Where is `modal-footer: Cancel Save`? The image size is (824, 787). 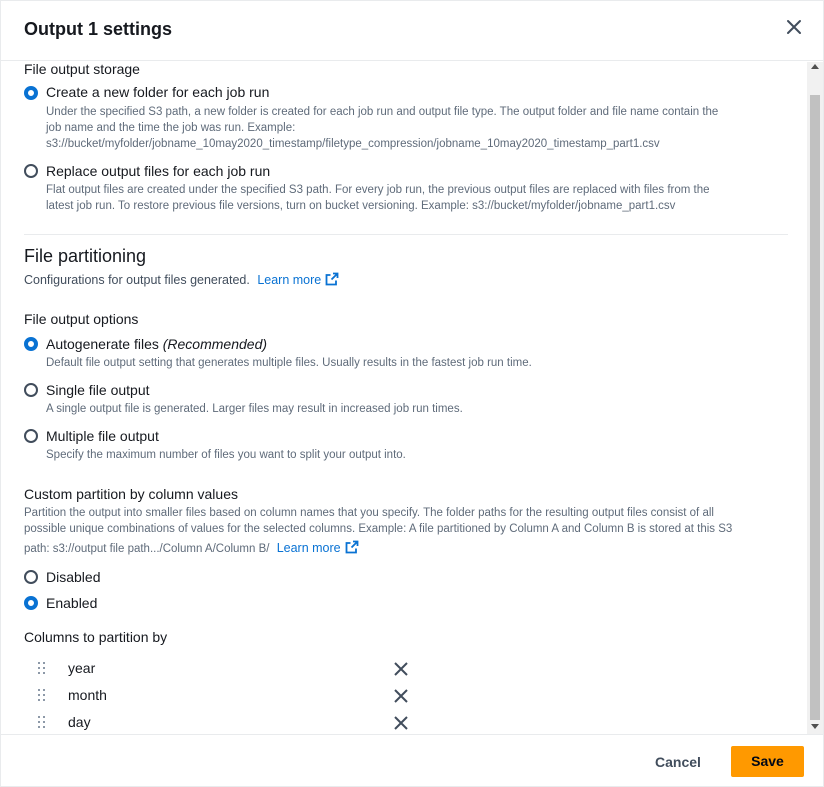 modal-footer: Cancel Save is located at coordinates (412, 760).